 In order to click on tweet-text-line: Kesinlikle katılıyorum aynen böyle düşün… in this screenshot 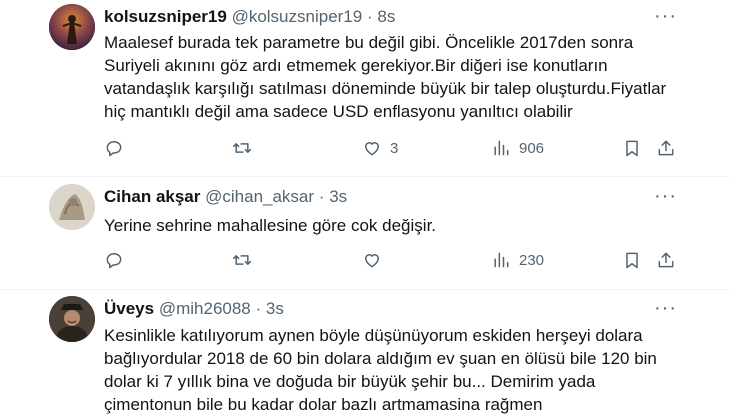, I will do `click(373, 335)`.